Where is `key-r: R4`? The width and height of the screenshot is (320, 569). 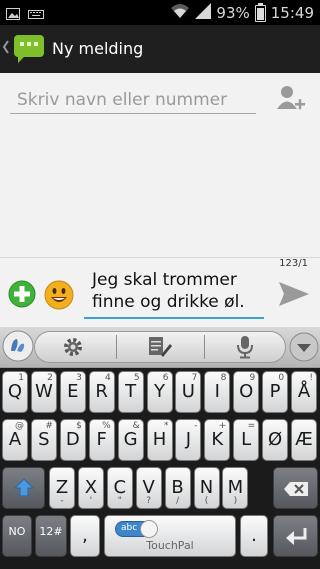 key-r: R4 is located at coordinates (101, 392).